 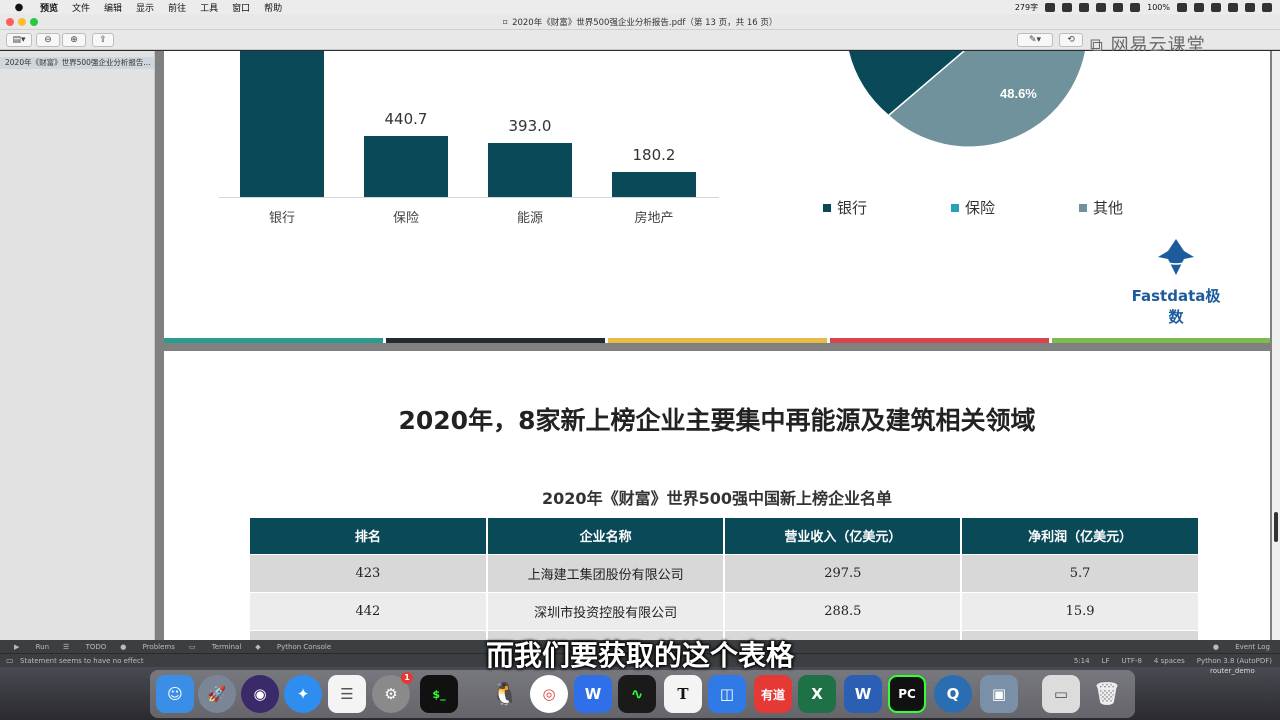 I want to click on window-controls, so click(x=22, y=22).